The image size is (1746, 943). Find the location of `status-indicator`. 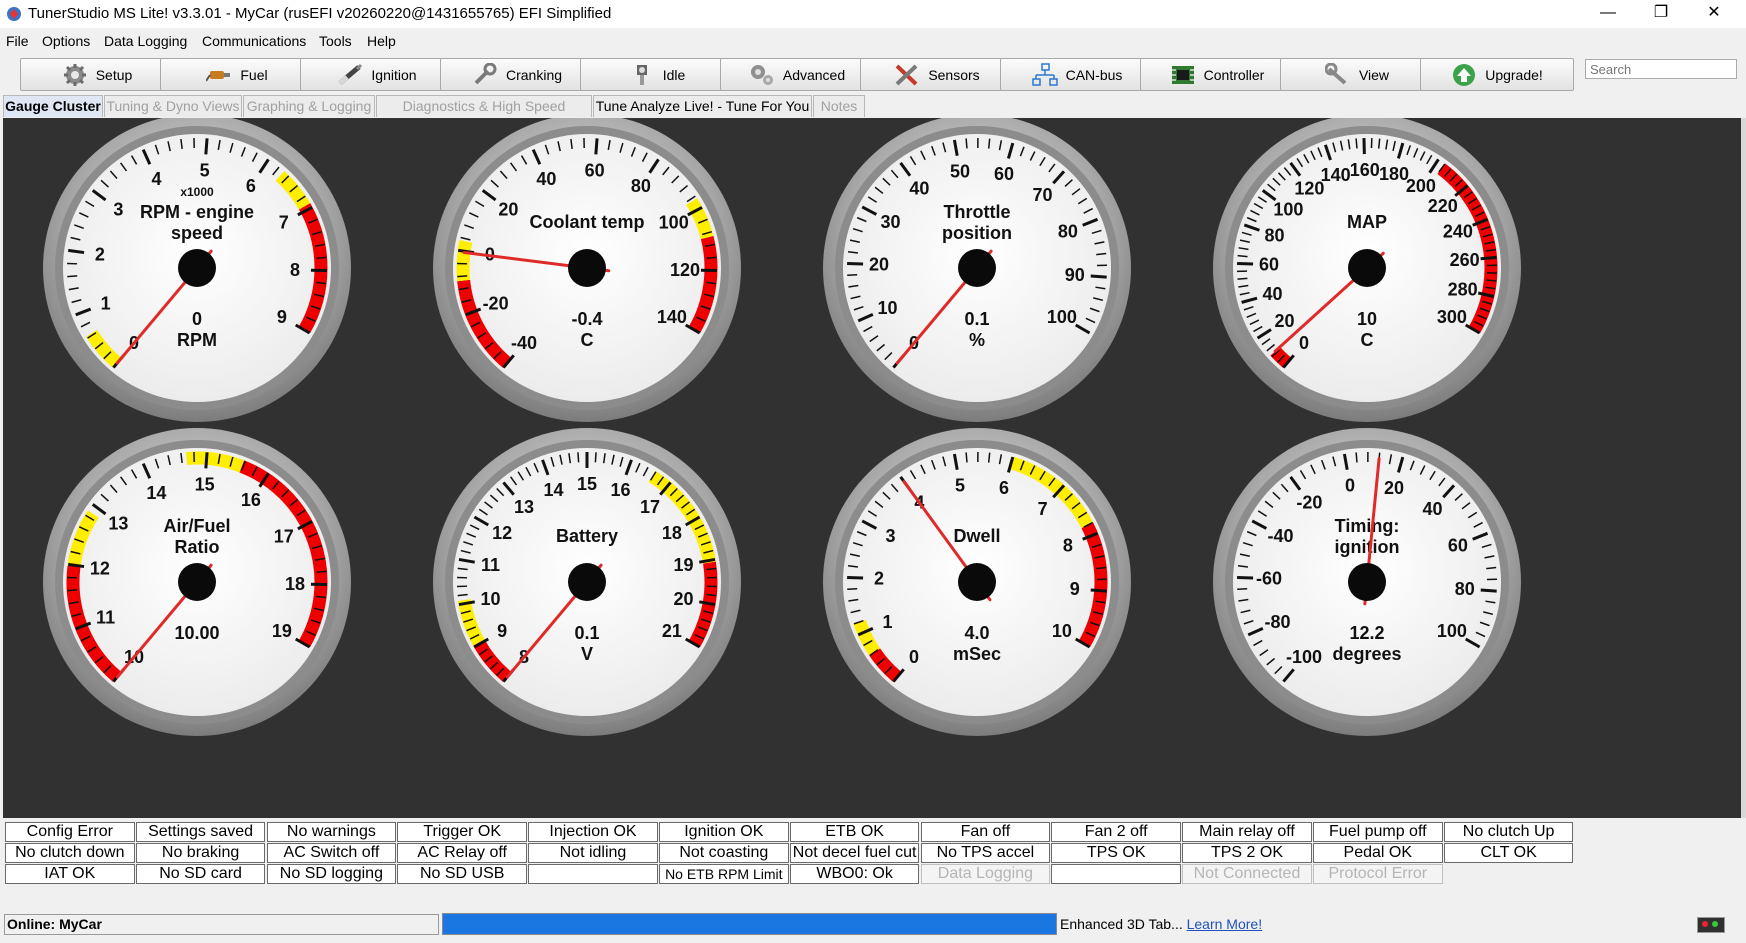

status-indicator is located at coordinates (593, 874).